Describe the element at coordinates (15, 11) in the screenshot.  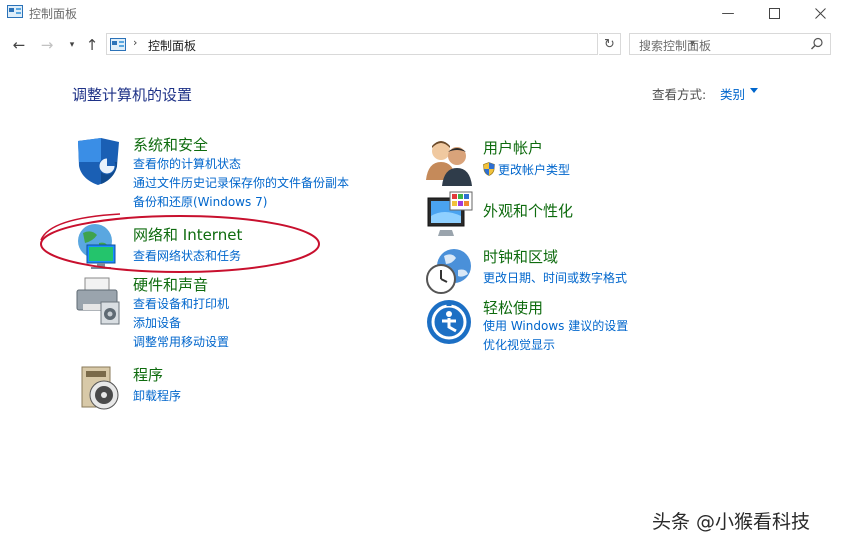
I see `control-panel-app-icon` at that location.